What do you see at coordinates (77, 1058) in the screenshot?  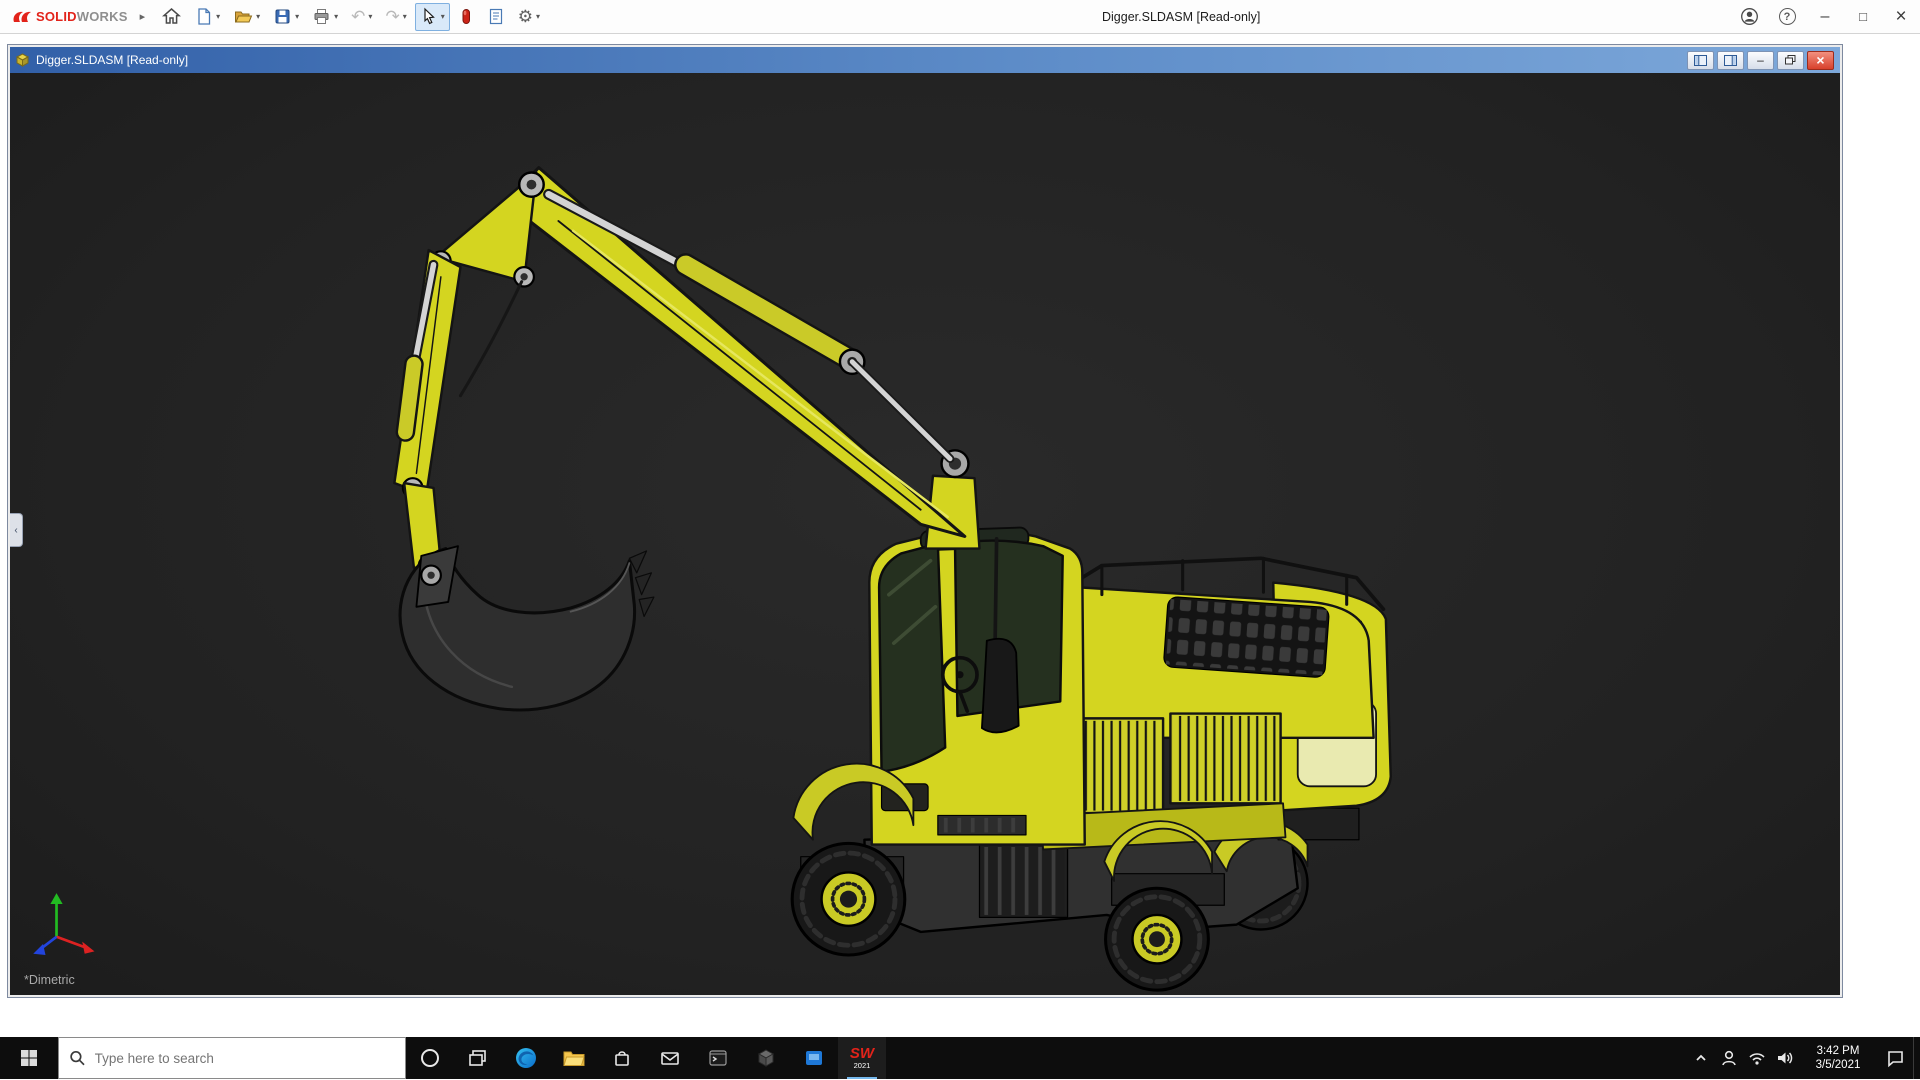 I see `search-icon` at bounding box center [77, 1058].